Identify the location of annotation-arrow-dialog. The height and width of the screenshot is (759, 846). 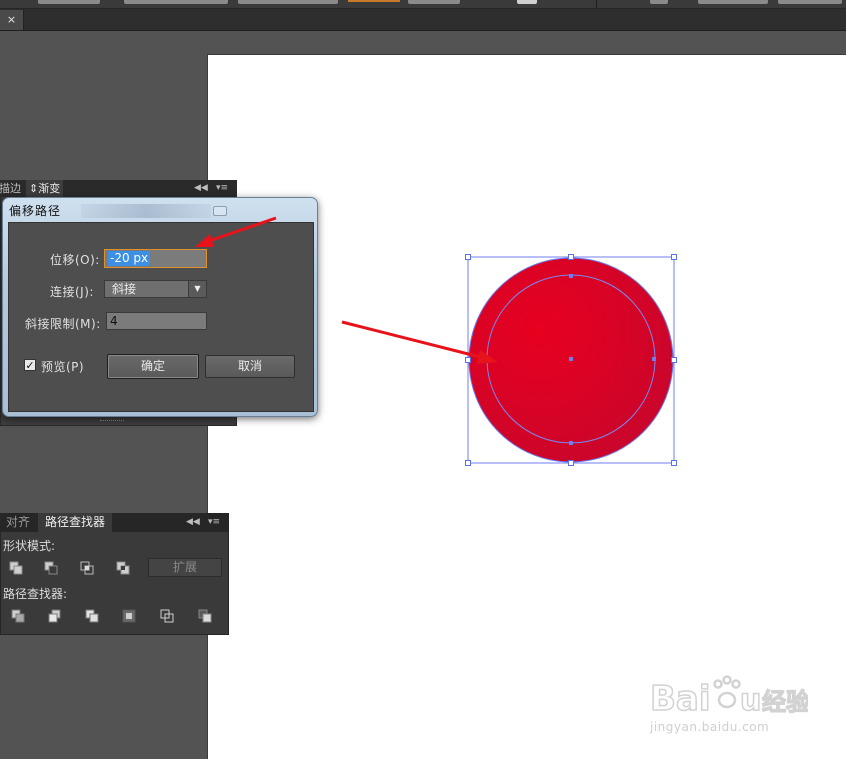
(236, 231).